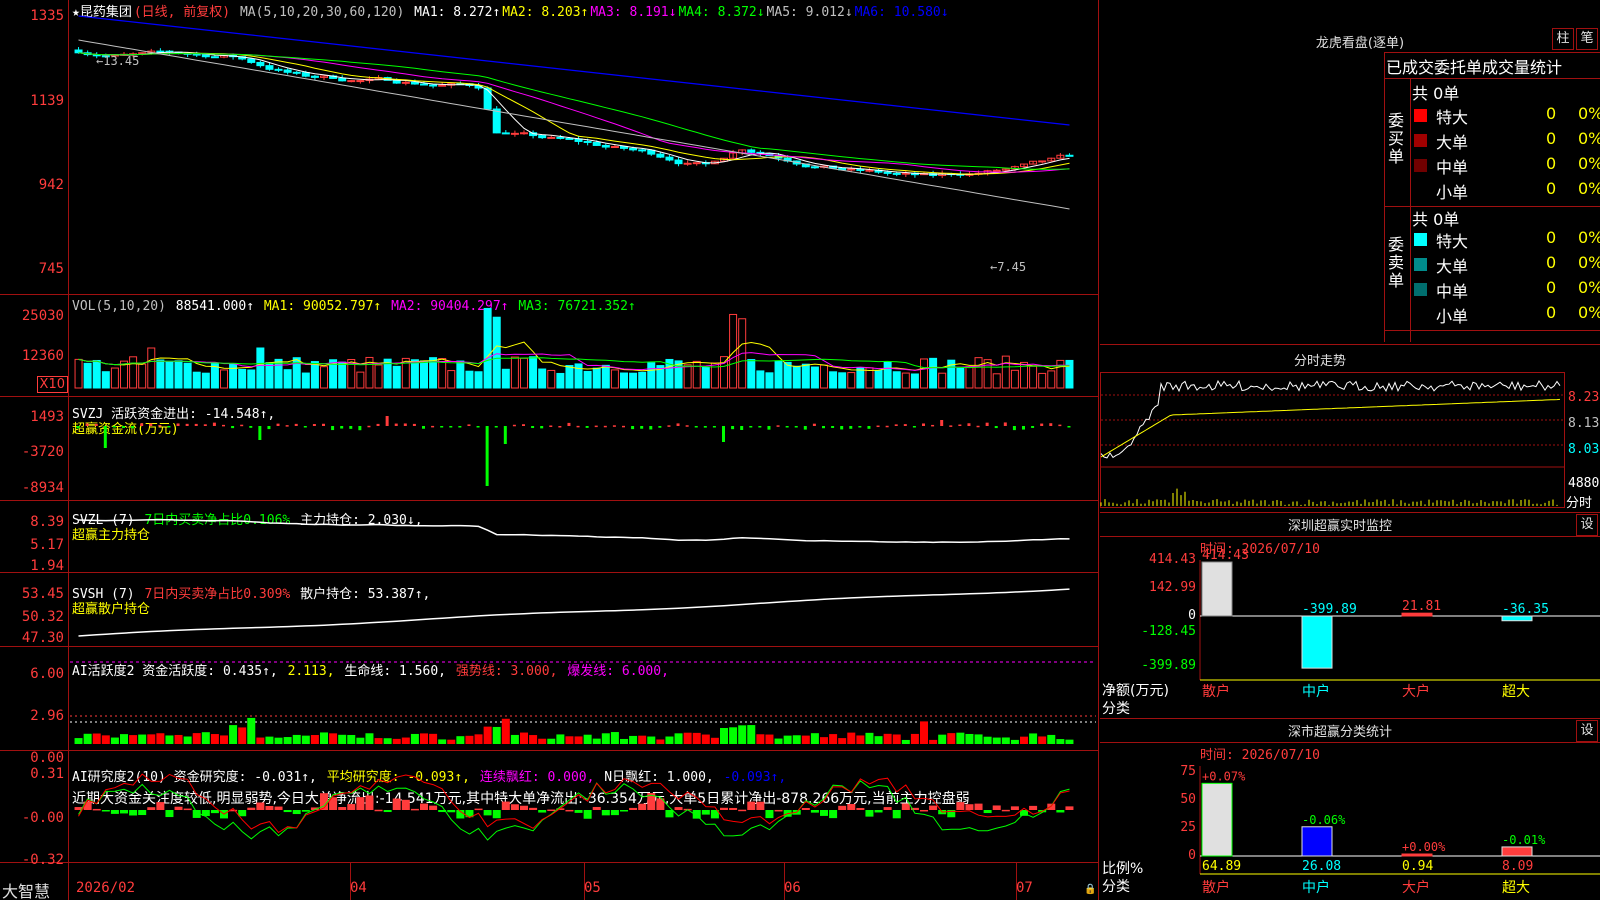 This screenshot has height=900, width=1600. What do you see at coordinates (42, 638) in the screenshot?
I see `svsh-tick: 47.30` at bounding box center [42, 638].